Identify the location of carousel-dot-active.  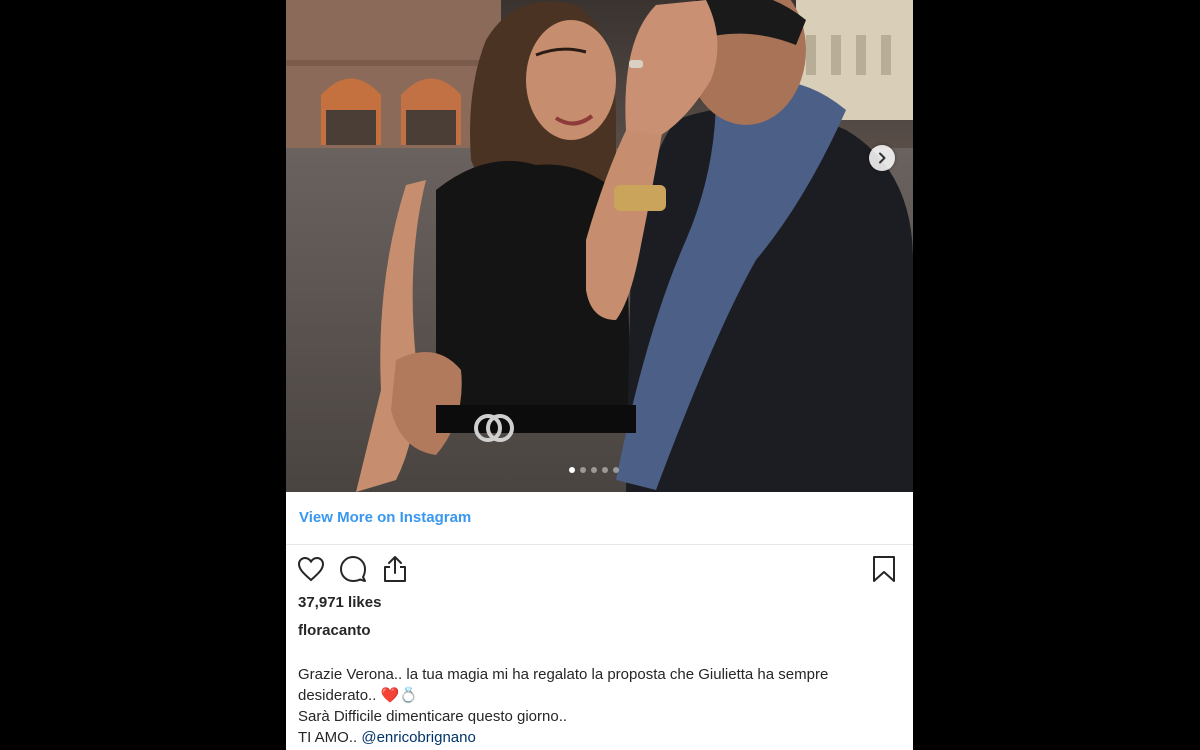
(572, 470).